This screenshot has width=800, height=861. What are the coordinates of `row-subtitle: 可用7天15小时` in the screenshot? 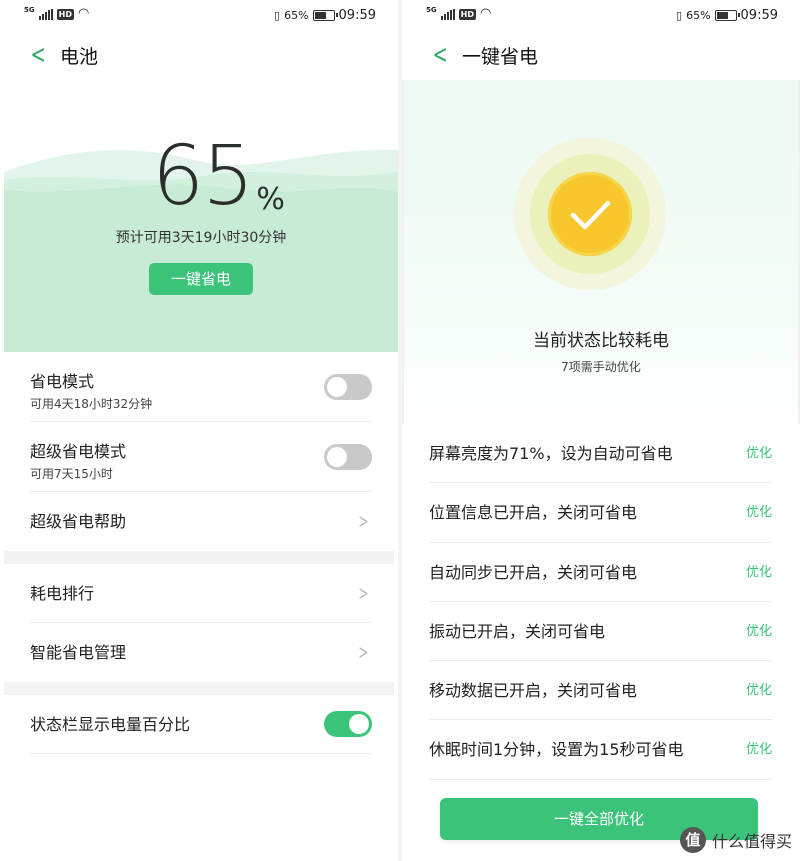 It's located at (71, 474).